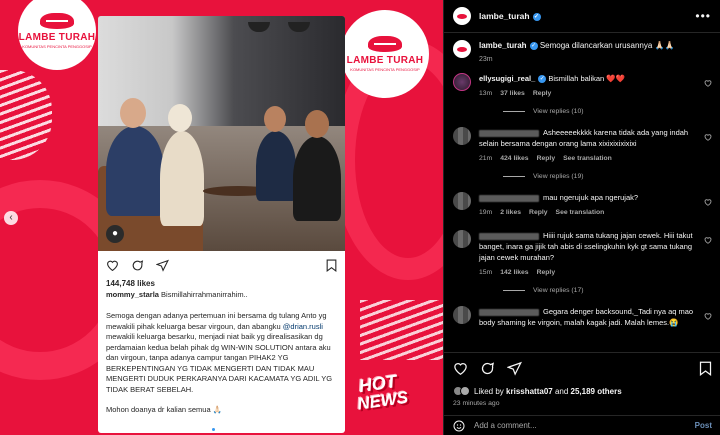 The width and height of the screenshot is (720, 435). Describe the element at coordinates (486, 93) in the screenshot. I see `comment-time: 13m` at that location.